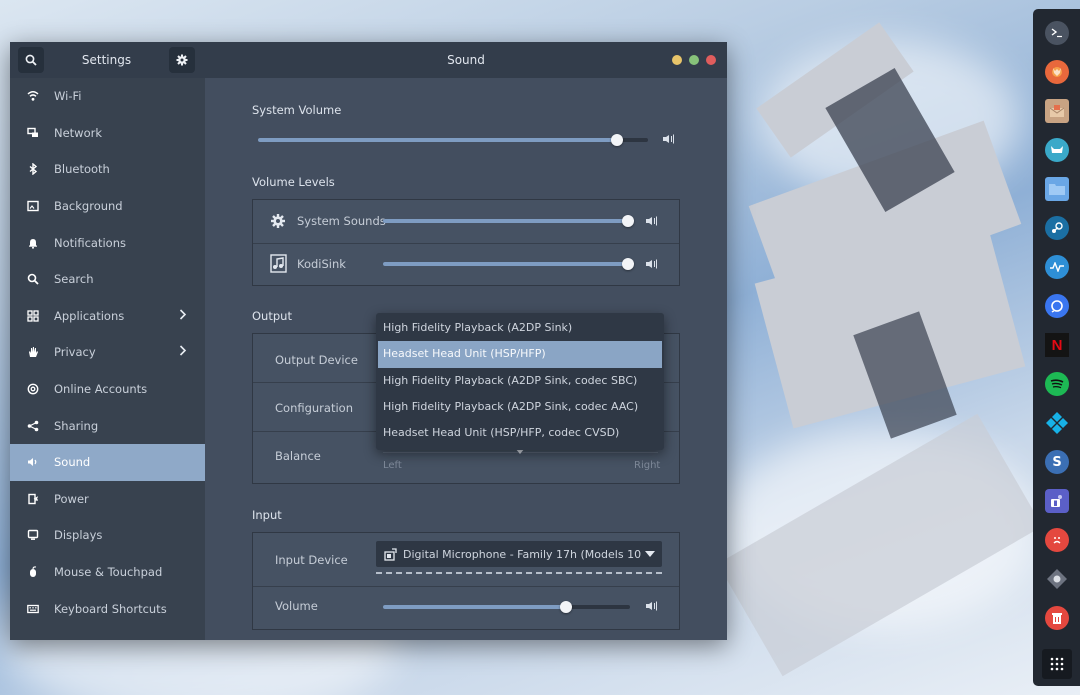 The image size is (1080, 695). What do you see at coordinates (272, 316) in the screenshot?
I see `output-heading: Output` at bounding box center [272, 316].